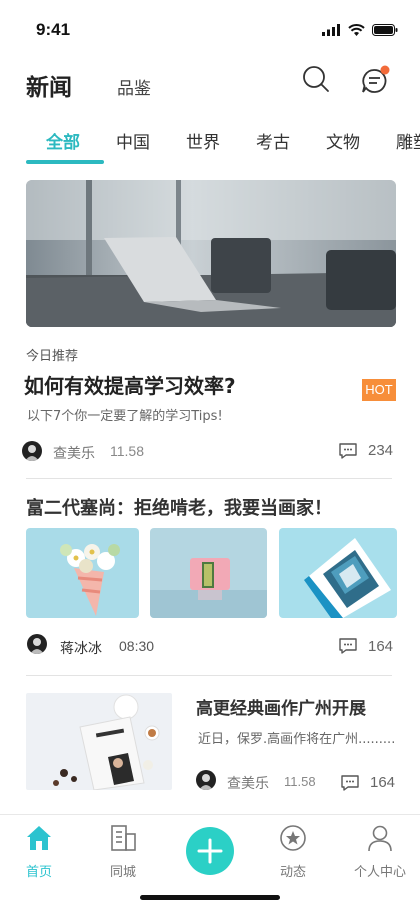 This screenshot has width=420, height=909. What do you see at coordinates (123, 838) in the screenshot?
I see `city-icon` at bounding box center [123, 838].